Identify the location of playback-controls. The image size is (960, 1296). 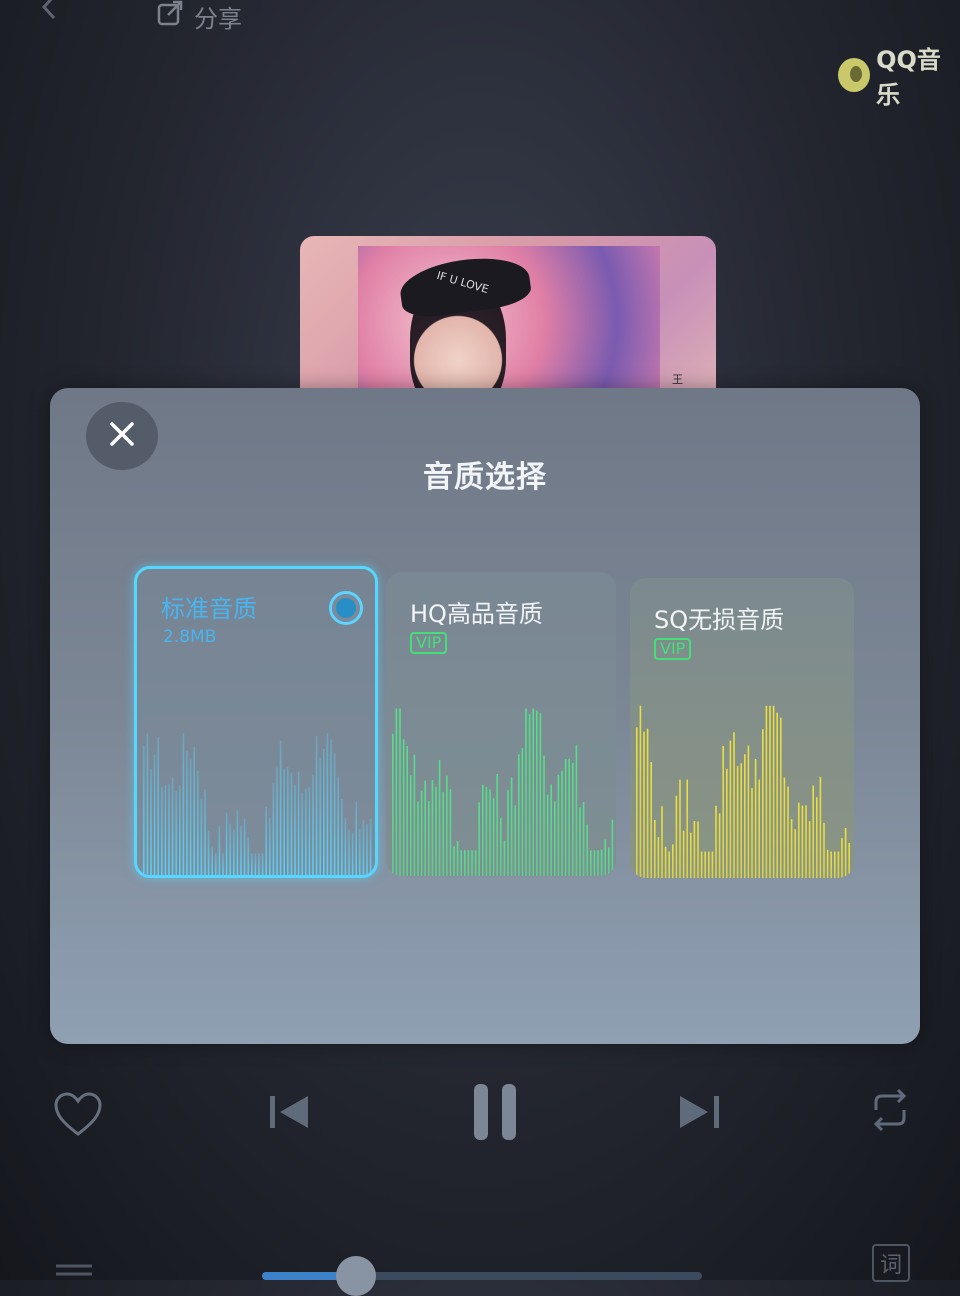
(480, 1115).